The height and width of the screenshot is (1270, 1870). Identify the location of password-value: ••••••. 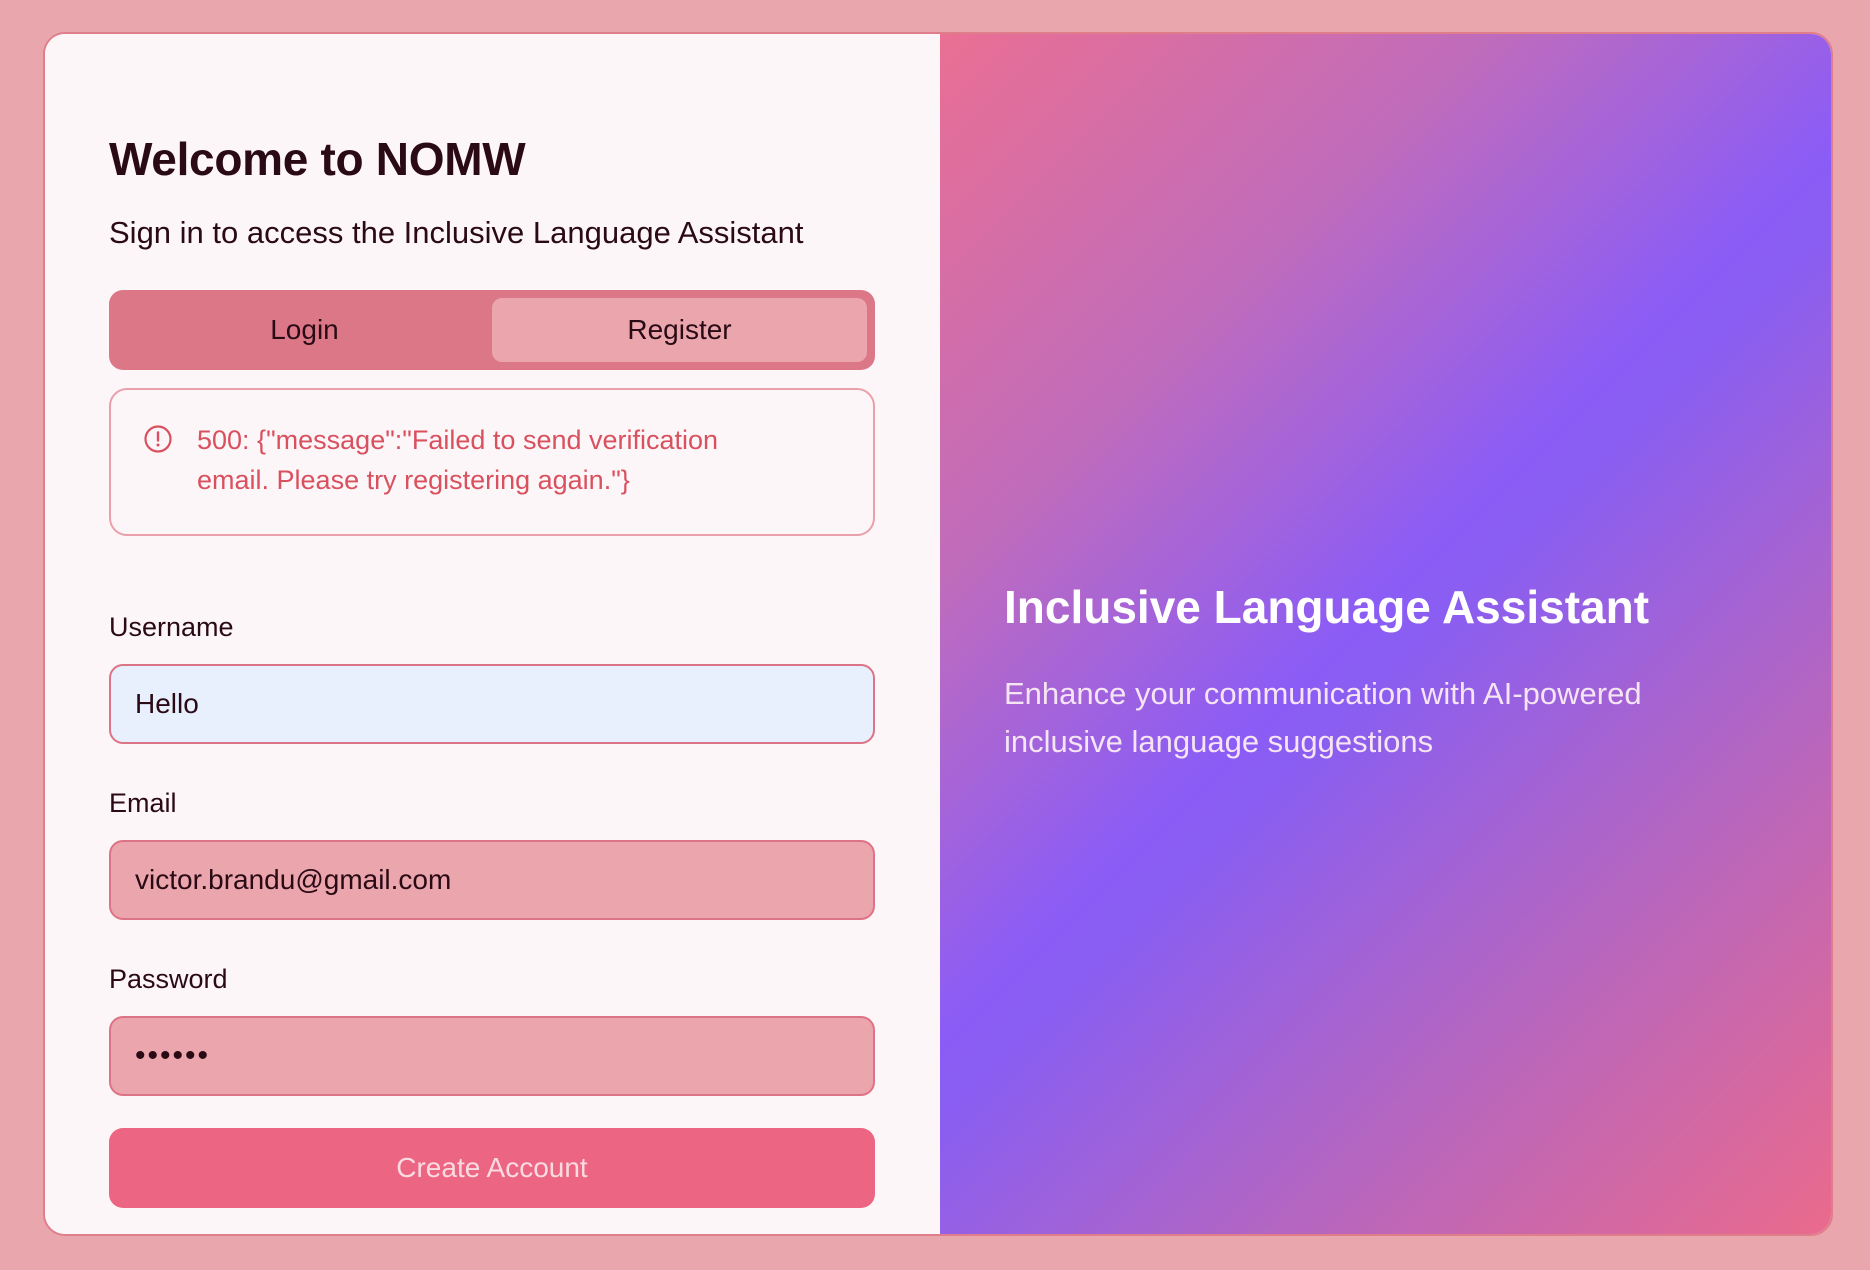
(173, 1055).